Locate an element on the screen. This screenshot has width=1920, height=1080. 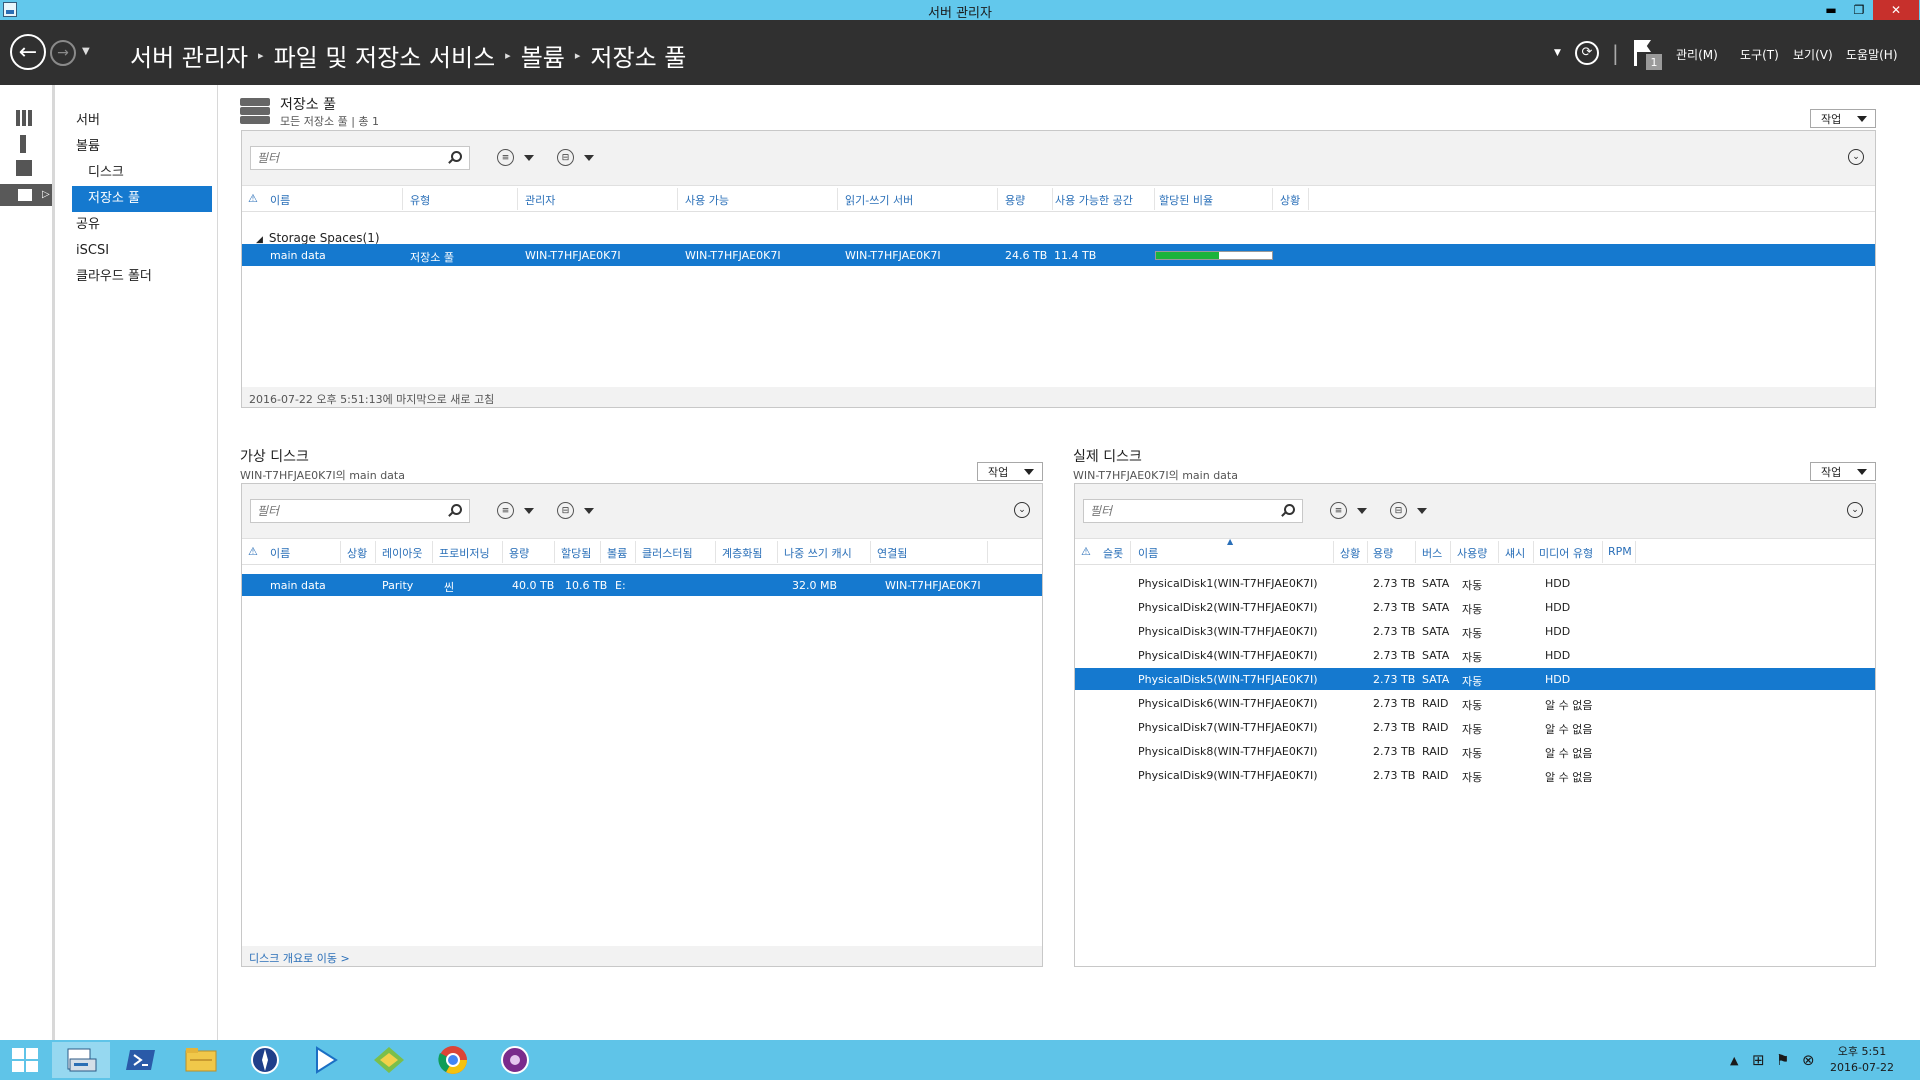
refresh-button: ⟳ is located at coordinates (1587, 52).